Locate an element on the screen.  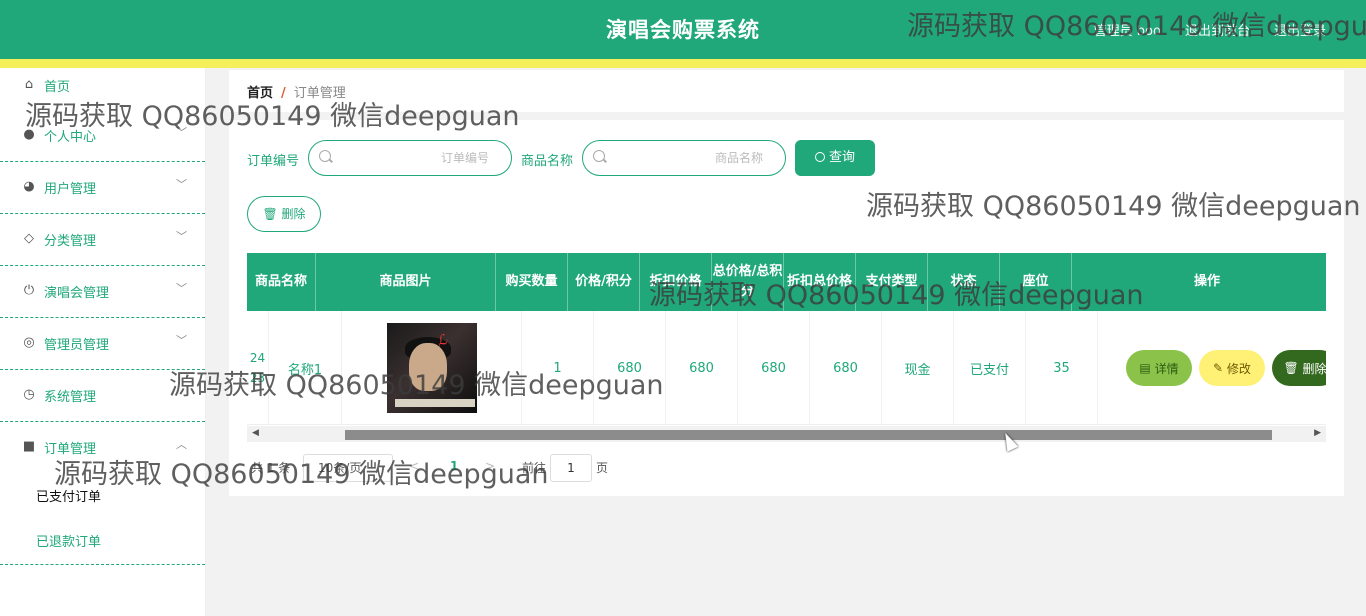
order-no-cell: 2423 is located at coordinates (258, 368).